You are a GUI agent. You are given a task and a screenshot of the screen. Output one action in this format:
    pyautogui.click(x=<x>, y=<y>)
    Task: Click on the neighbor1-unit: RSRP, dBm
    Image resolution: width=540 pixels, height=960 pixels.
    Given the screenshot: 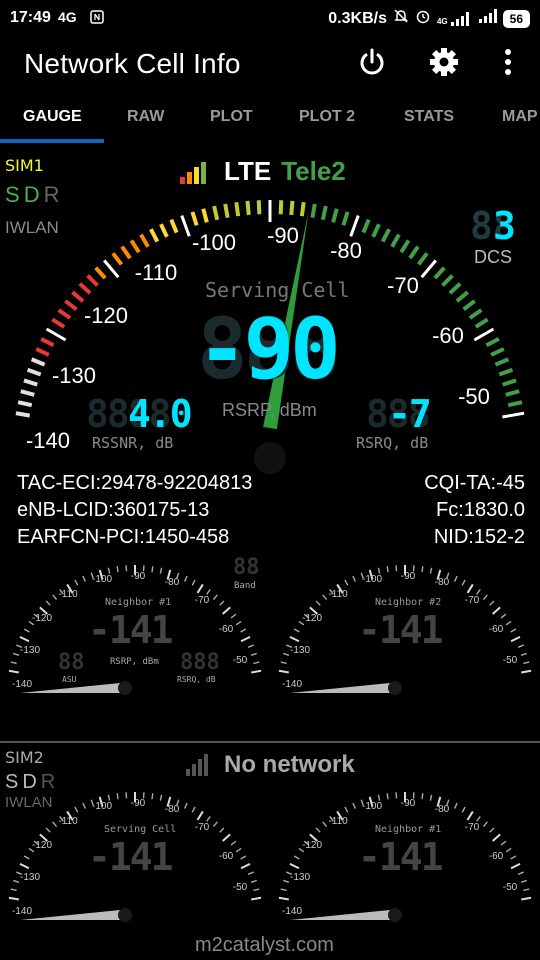 What is the action you would take?
    pyautogui.click(x=134, y=662)
    